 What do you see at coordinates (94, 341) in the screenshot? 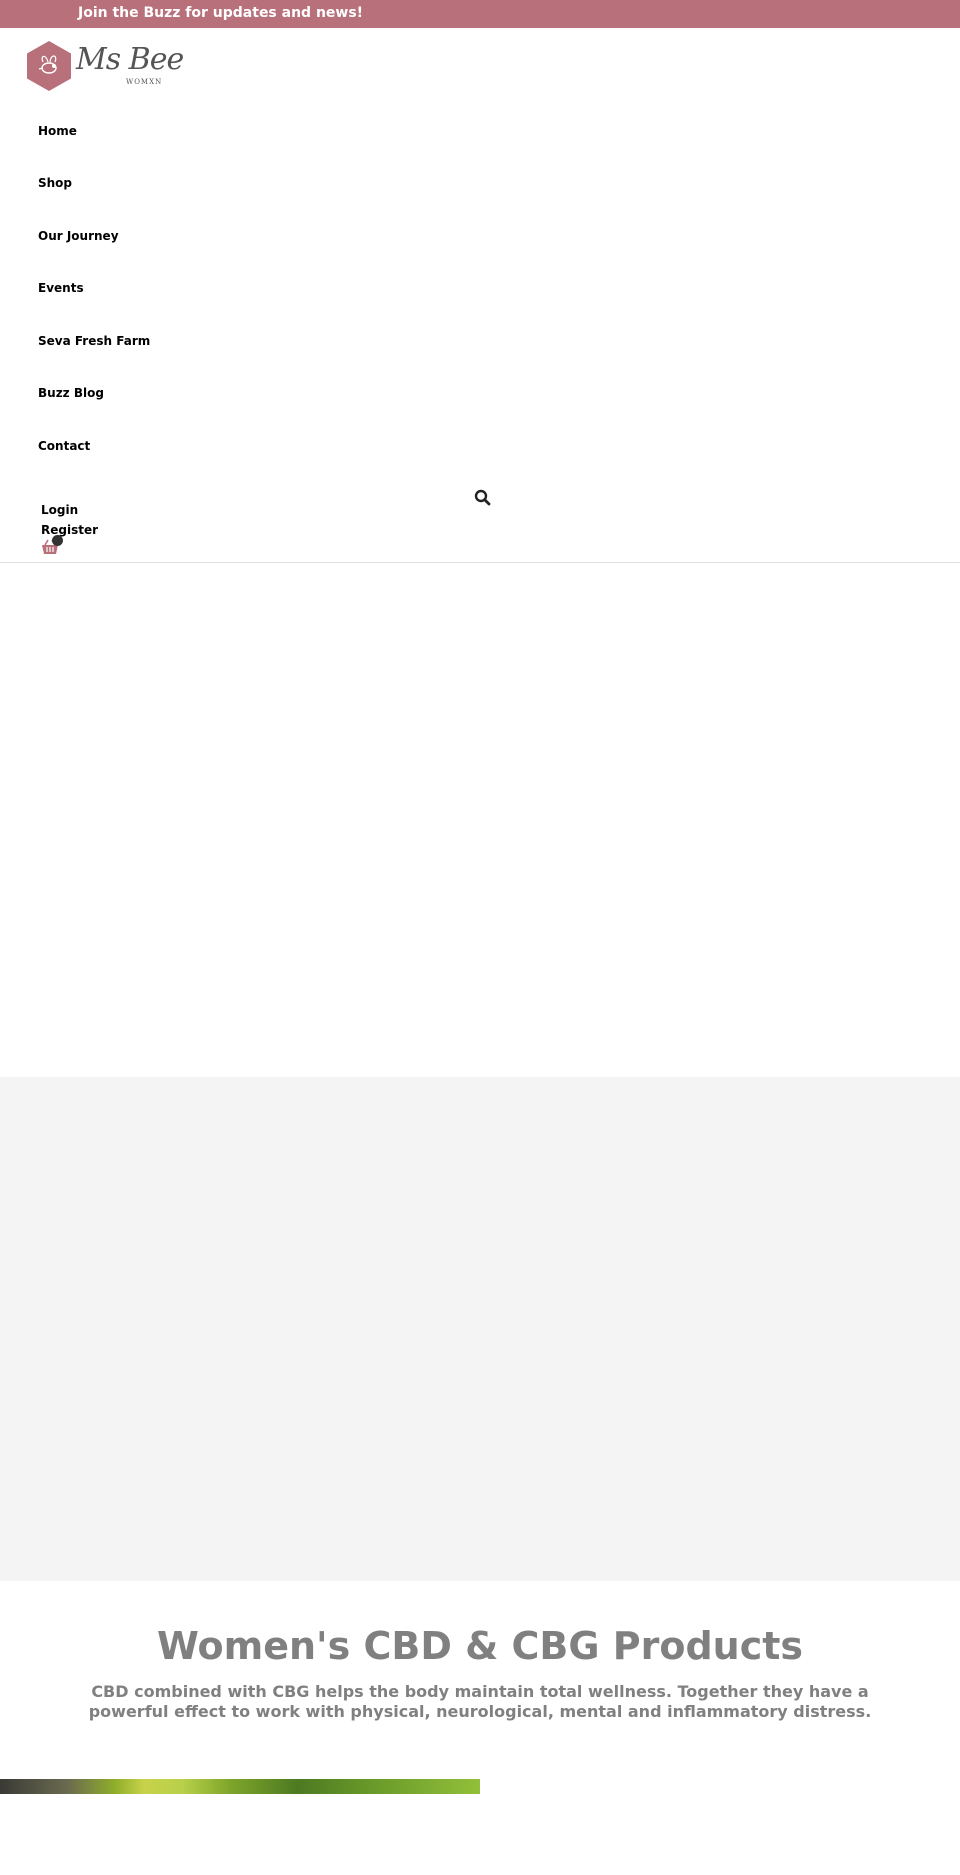
I see `nav-item-seva-fresh-farm: Seva Fresh Farm` at bounding box center [94, 341].